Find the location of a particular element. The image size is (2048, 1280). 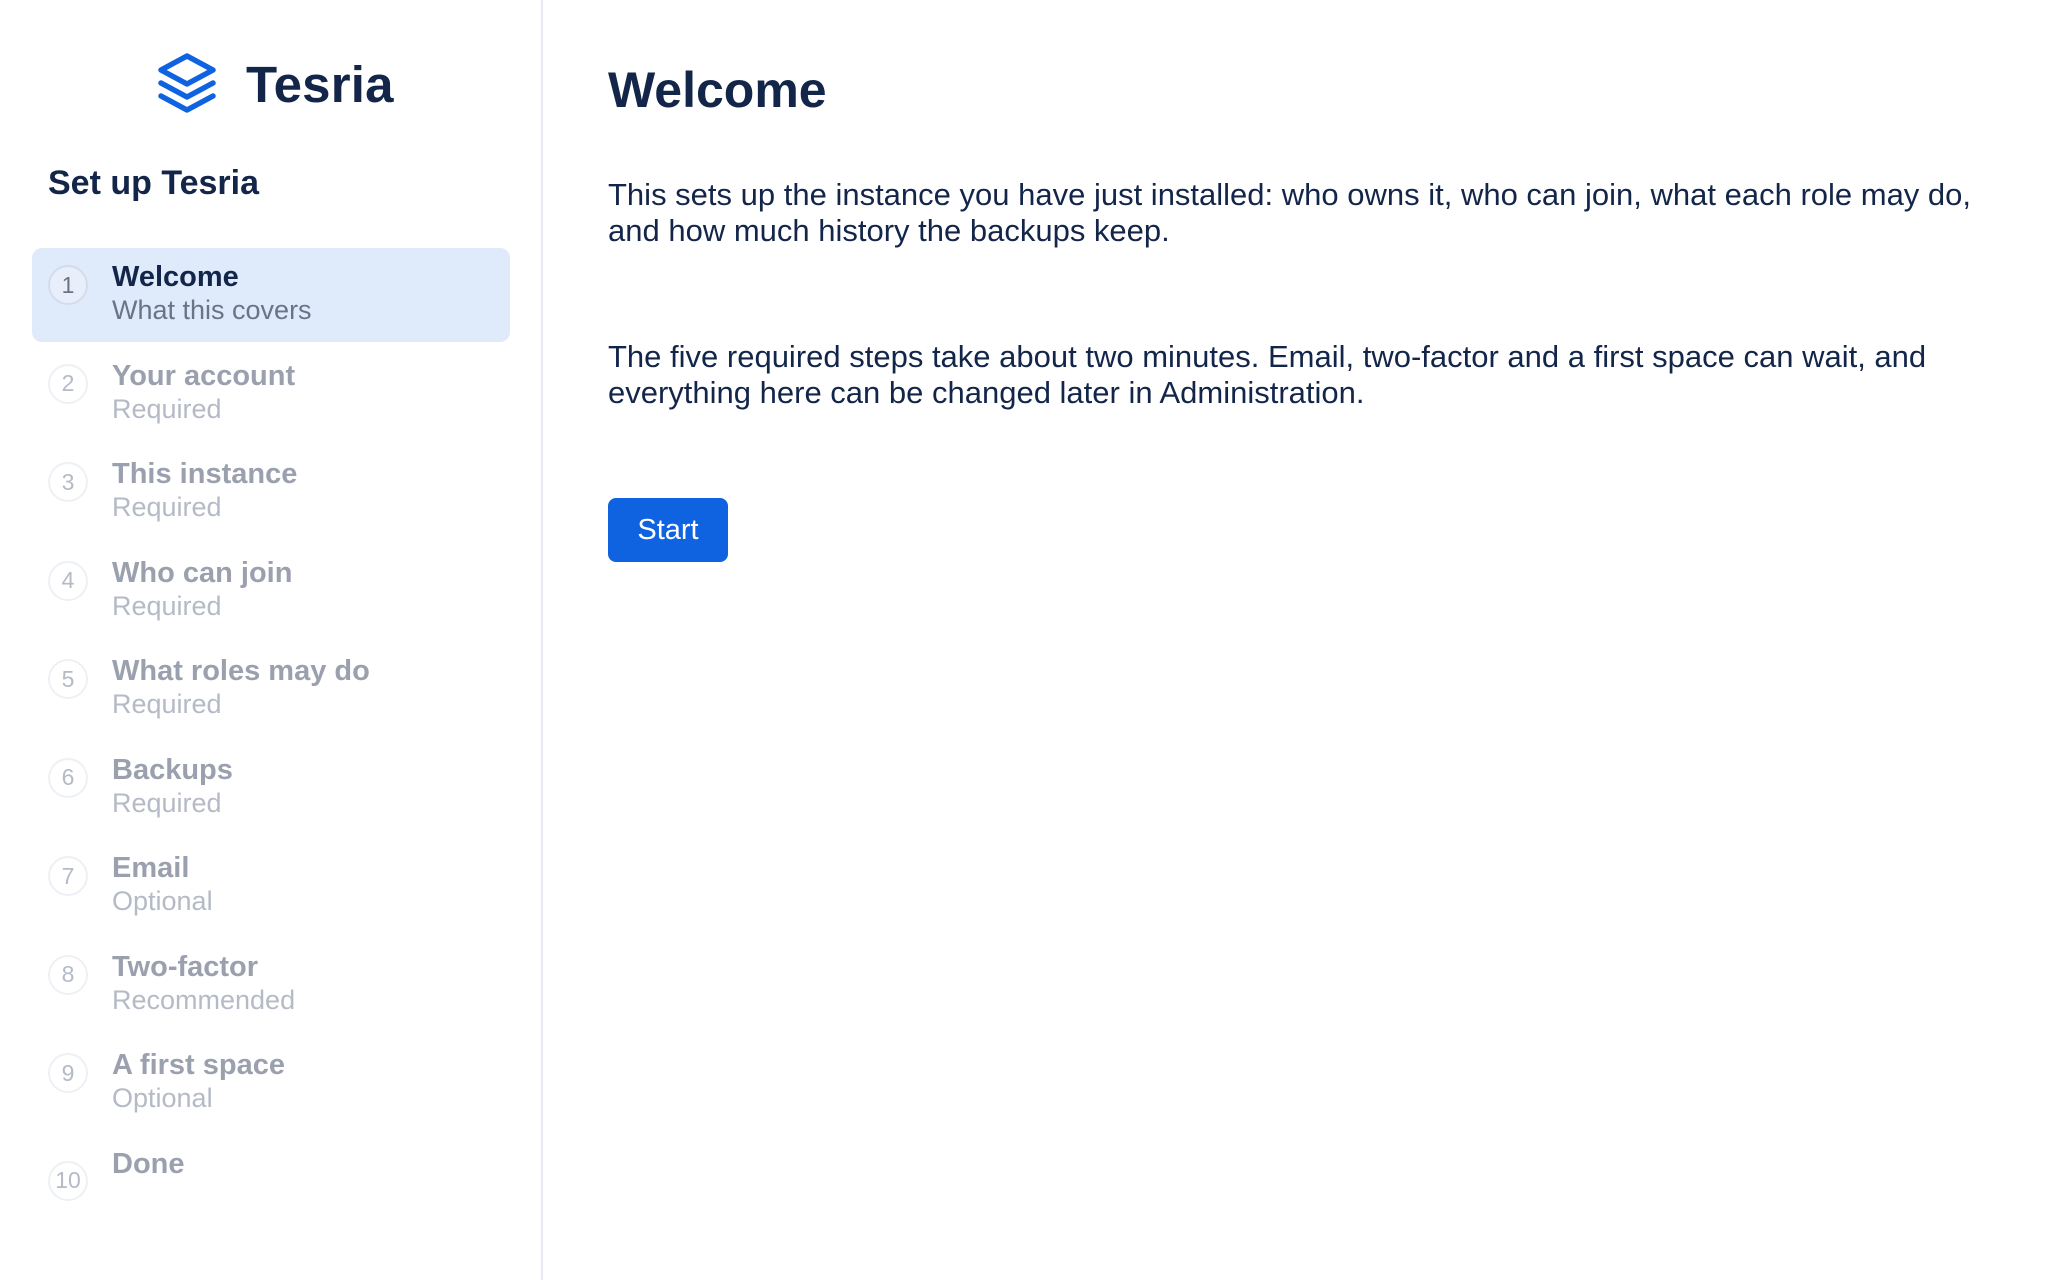

step-email: 7 Email Optional is located at coordinates (271, 886).